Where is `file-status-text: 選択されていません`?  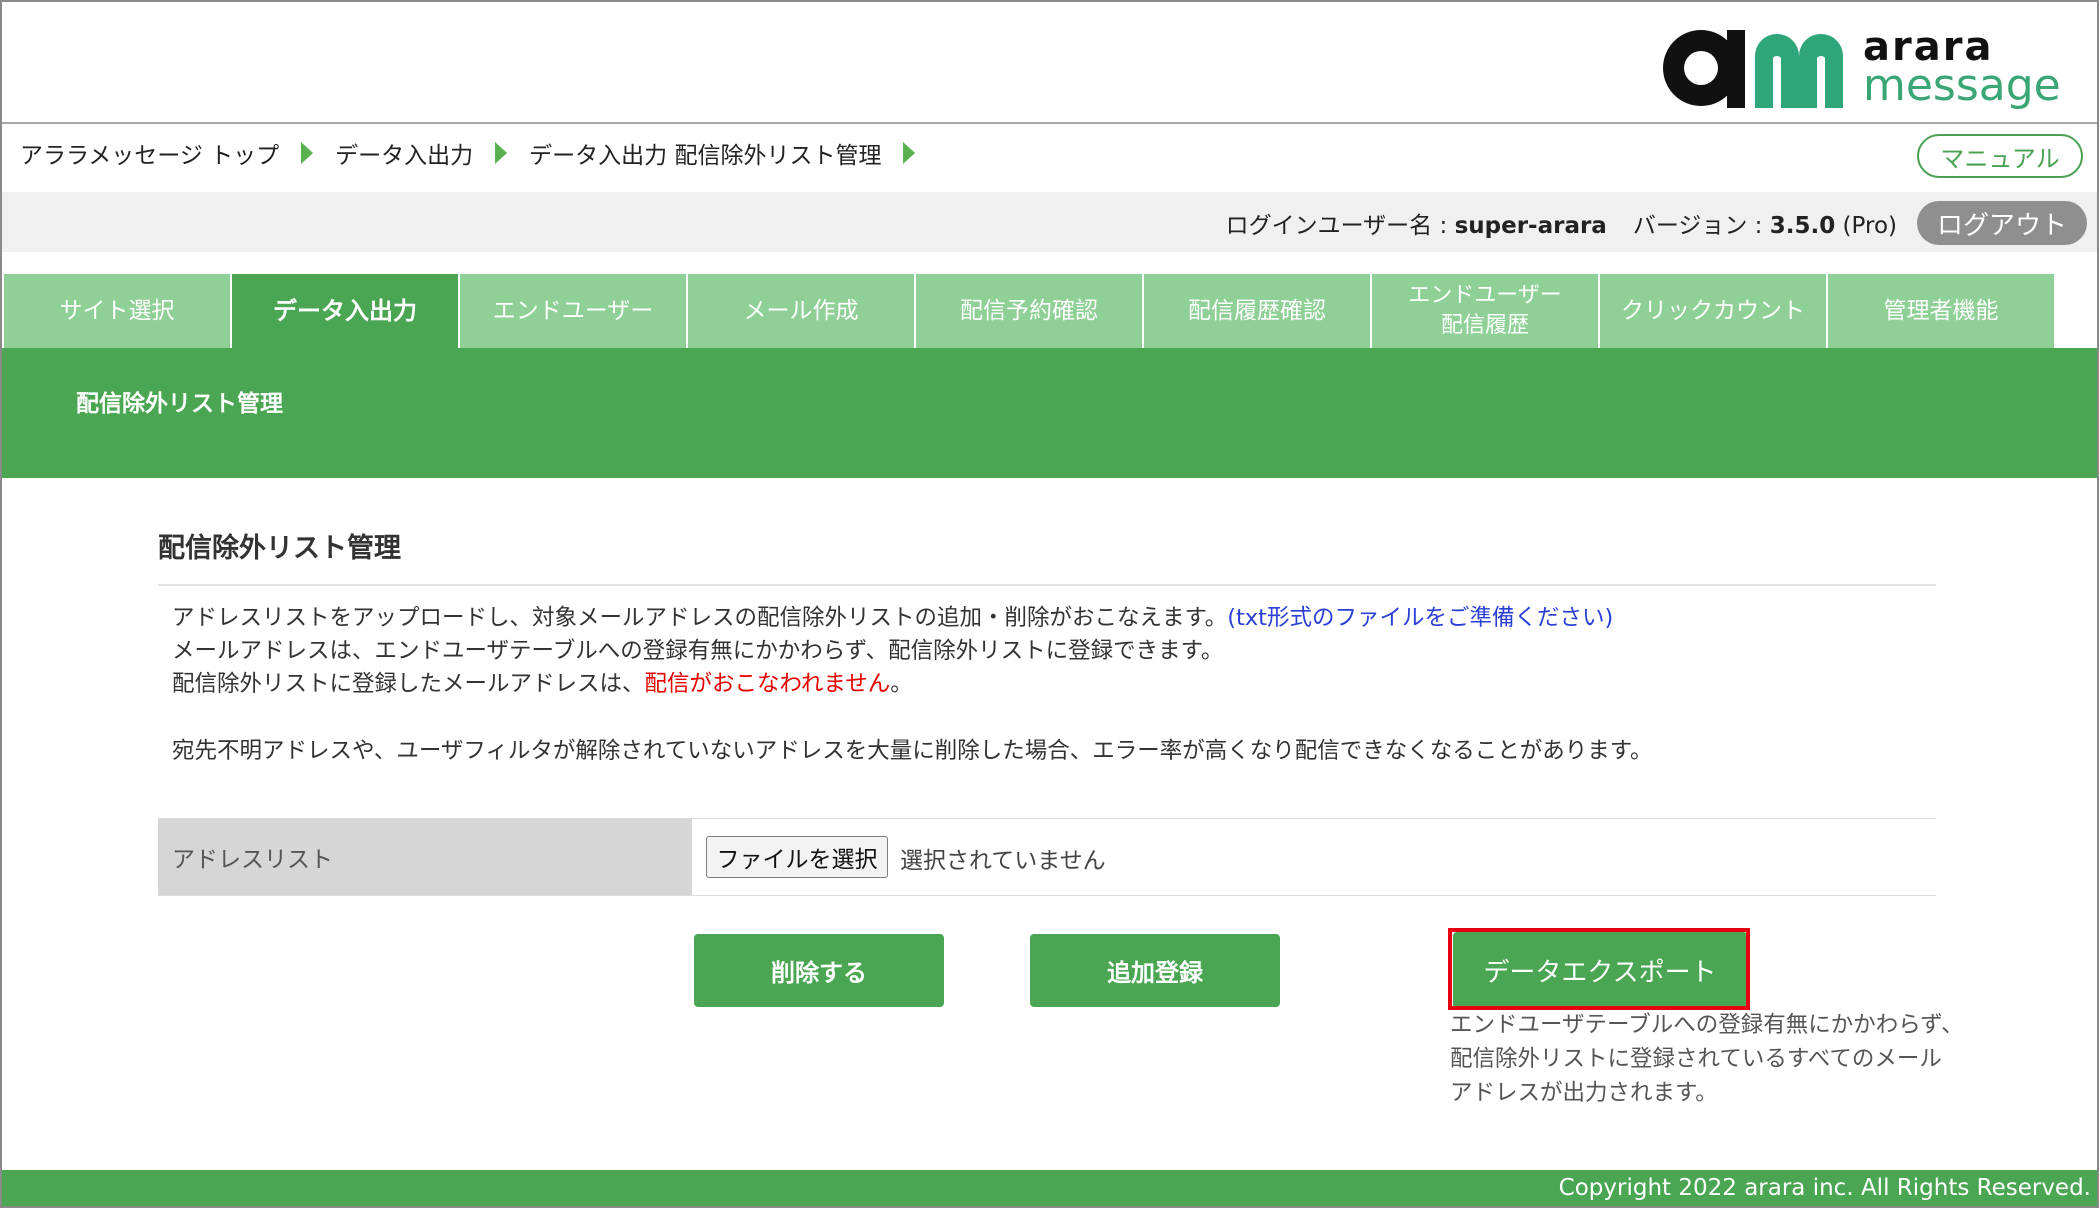 file-status-text: 選択されていません is located at coordinates (1003, 861).